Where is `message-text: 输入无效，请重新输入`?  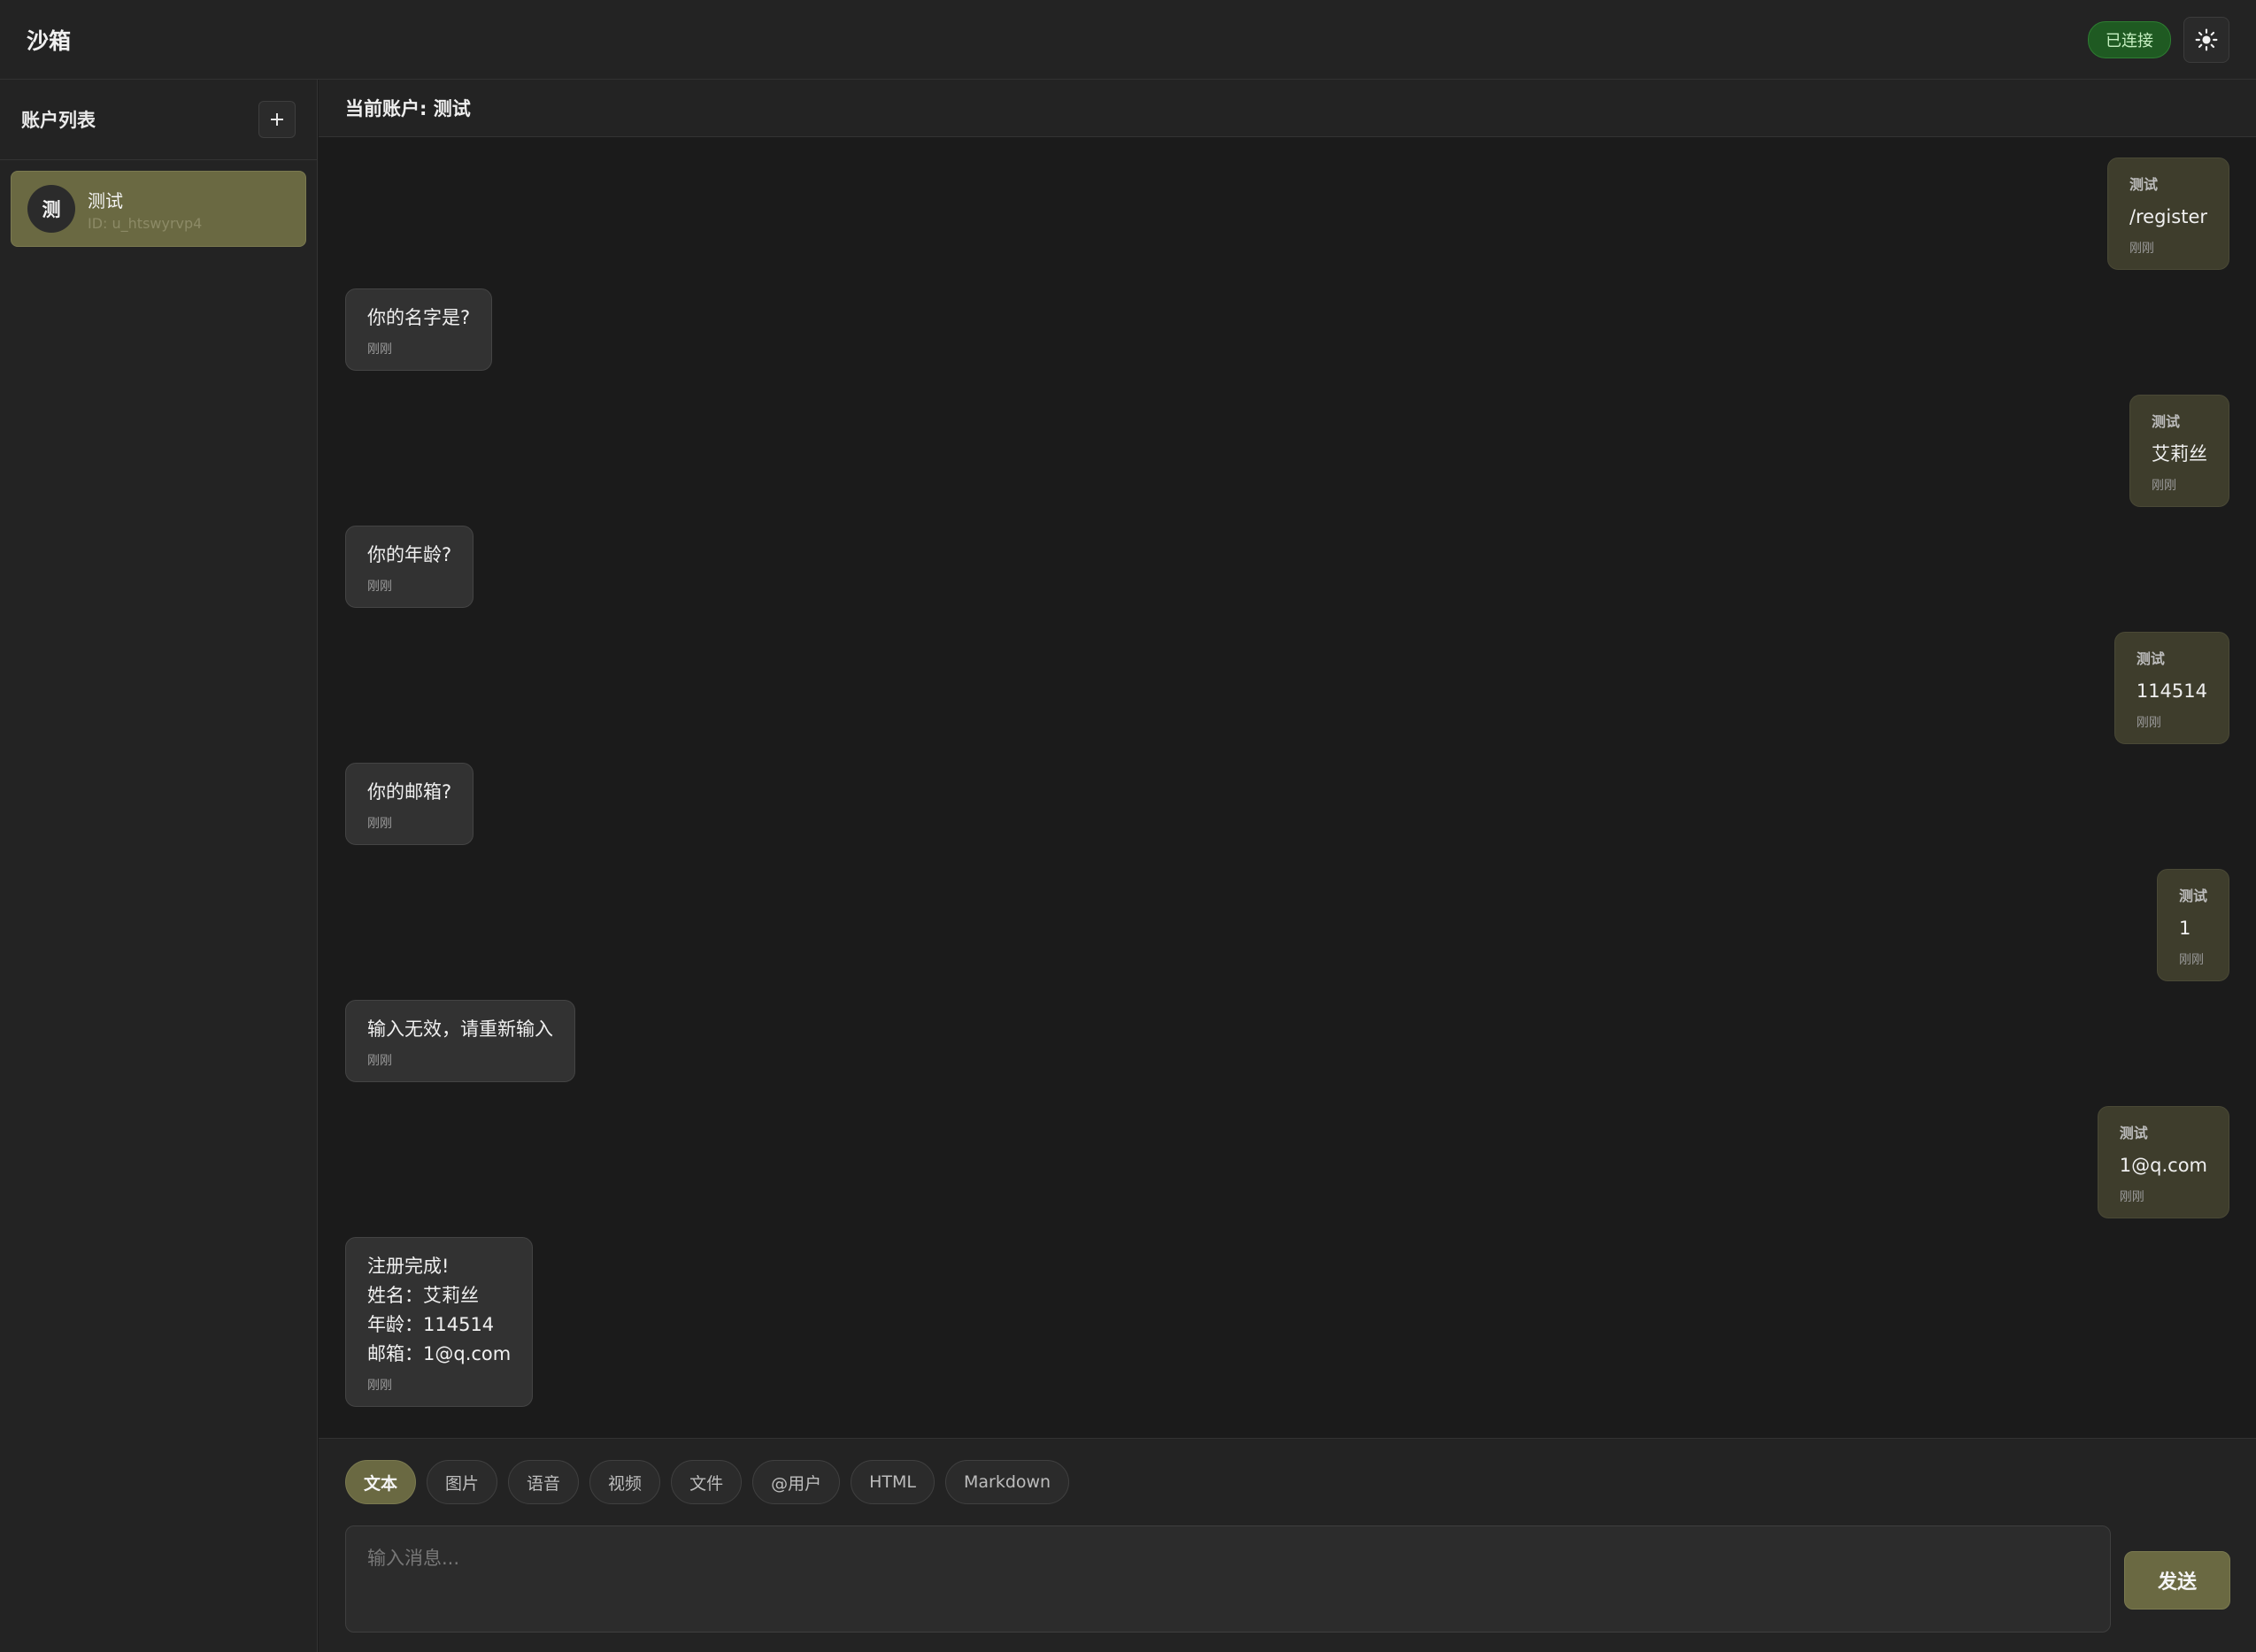
message-text: 输入无效，请重新输入 is located at coordinates (460, 1029).